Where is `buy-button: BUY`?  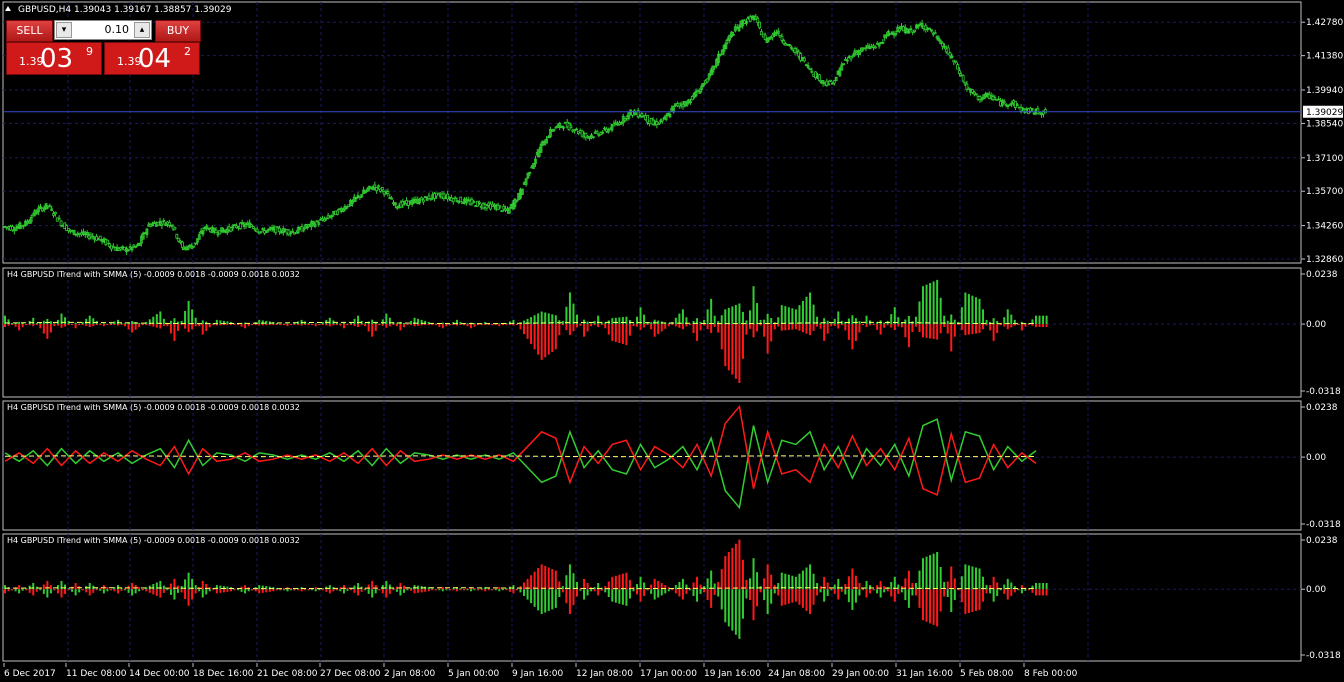
buy-button: BUY is located at coordinates (178, 31).